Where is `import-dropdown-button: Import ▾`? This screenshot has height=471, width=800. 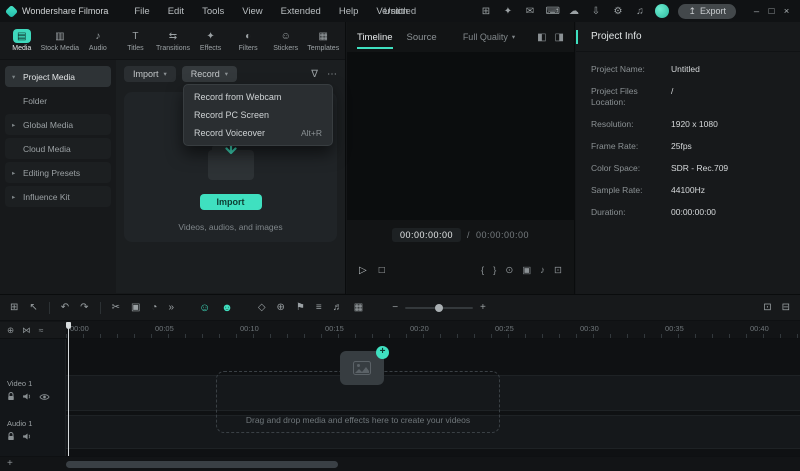 import-dropdown-button: Import ▾ is located at coordinates (150, 74).